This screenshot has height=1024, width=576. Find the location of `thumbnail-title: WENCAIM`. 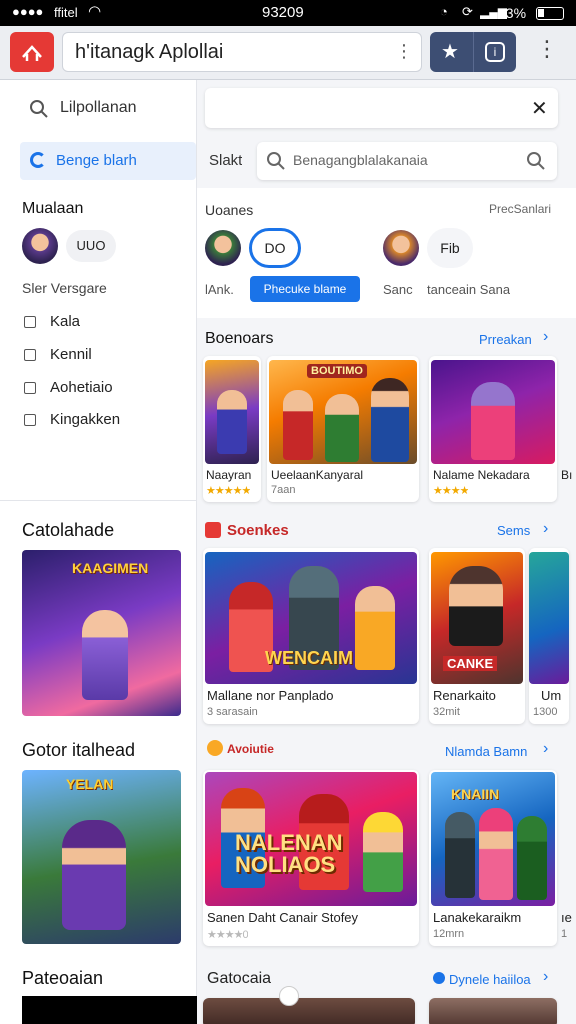

thumbnail-title: WENCAIM is located at coordinates (309, 658).